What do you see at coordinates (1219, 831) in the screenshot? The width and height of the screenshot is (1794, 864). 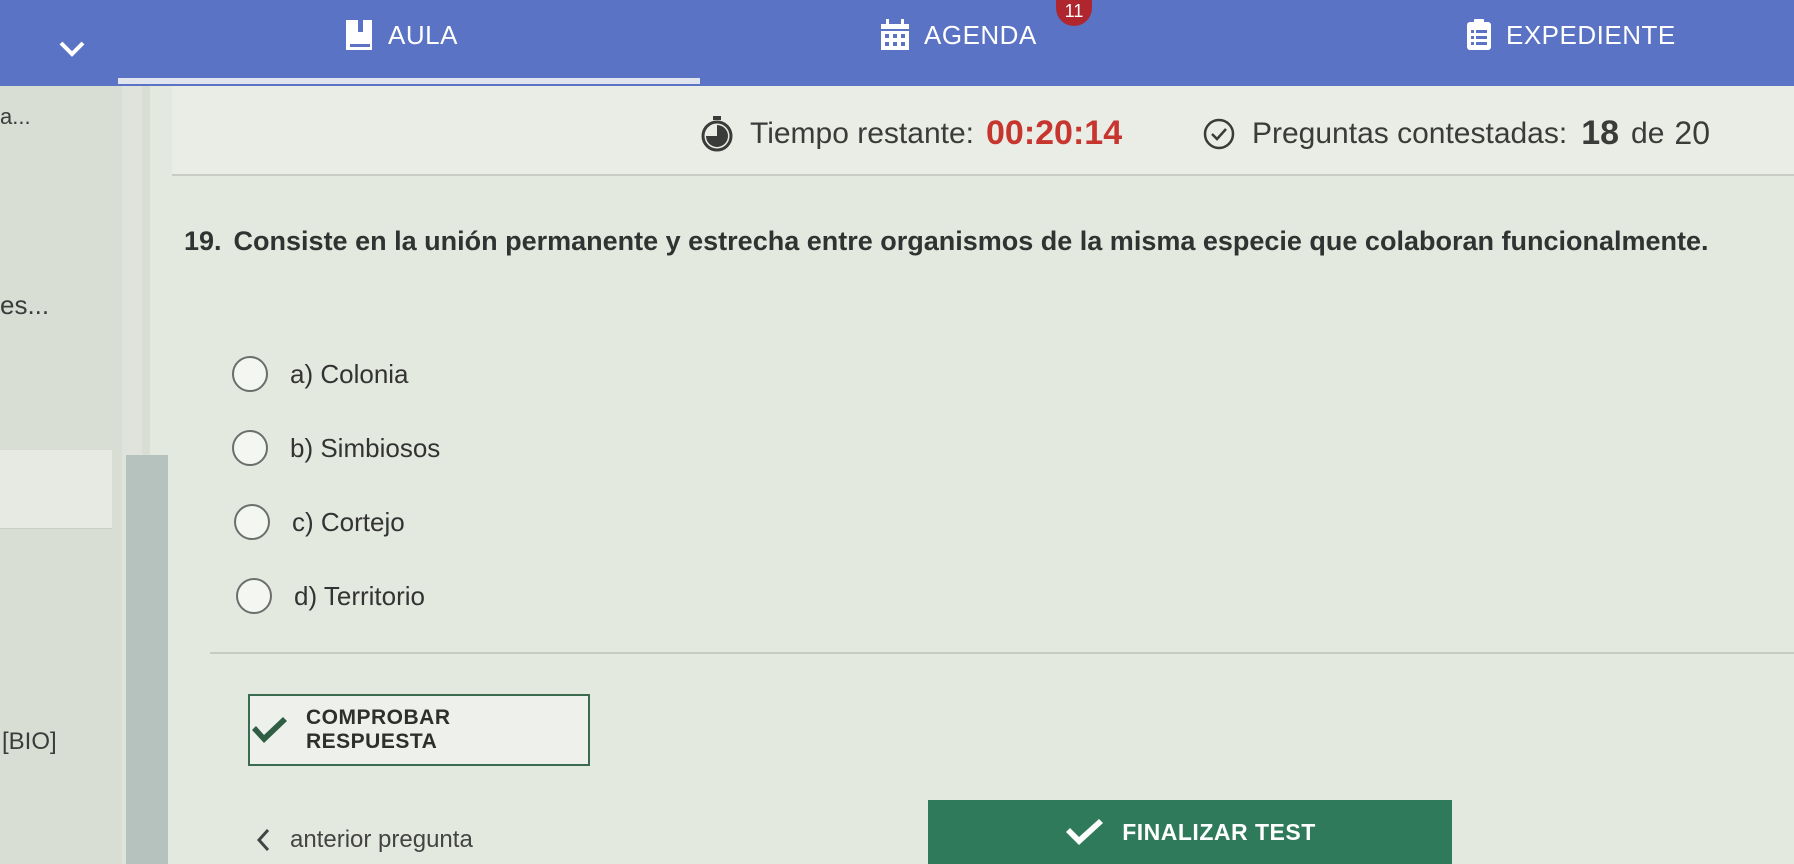 I see `finish-test-label: FINALIZAR TEST` at bounding box center [1219, 831].